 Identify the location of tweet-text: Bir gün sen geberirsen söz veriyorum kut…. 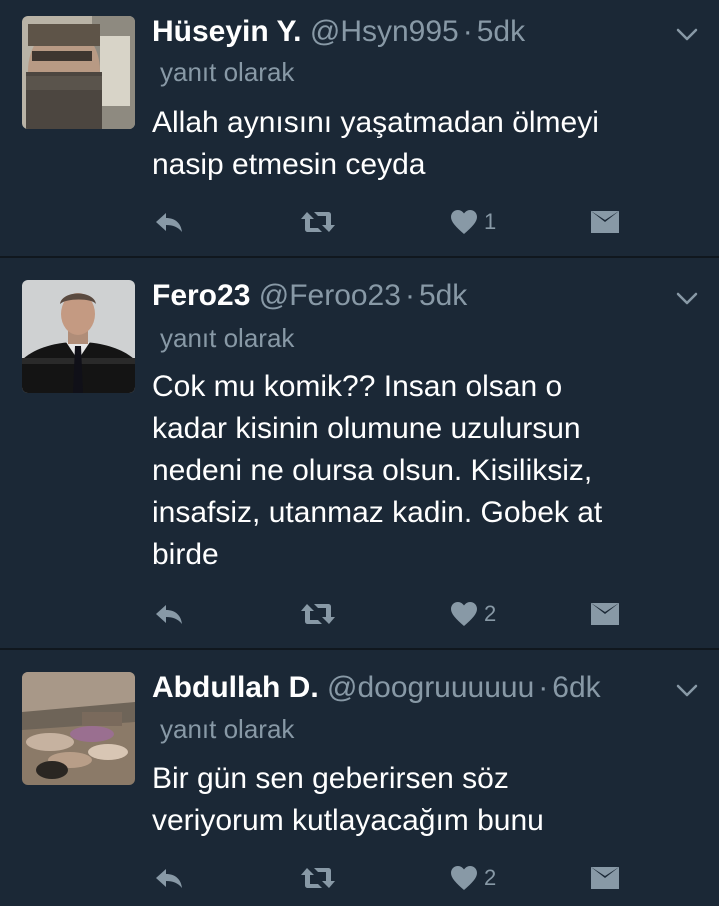
(422, 800).